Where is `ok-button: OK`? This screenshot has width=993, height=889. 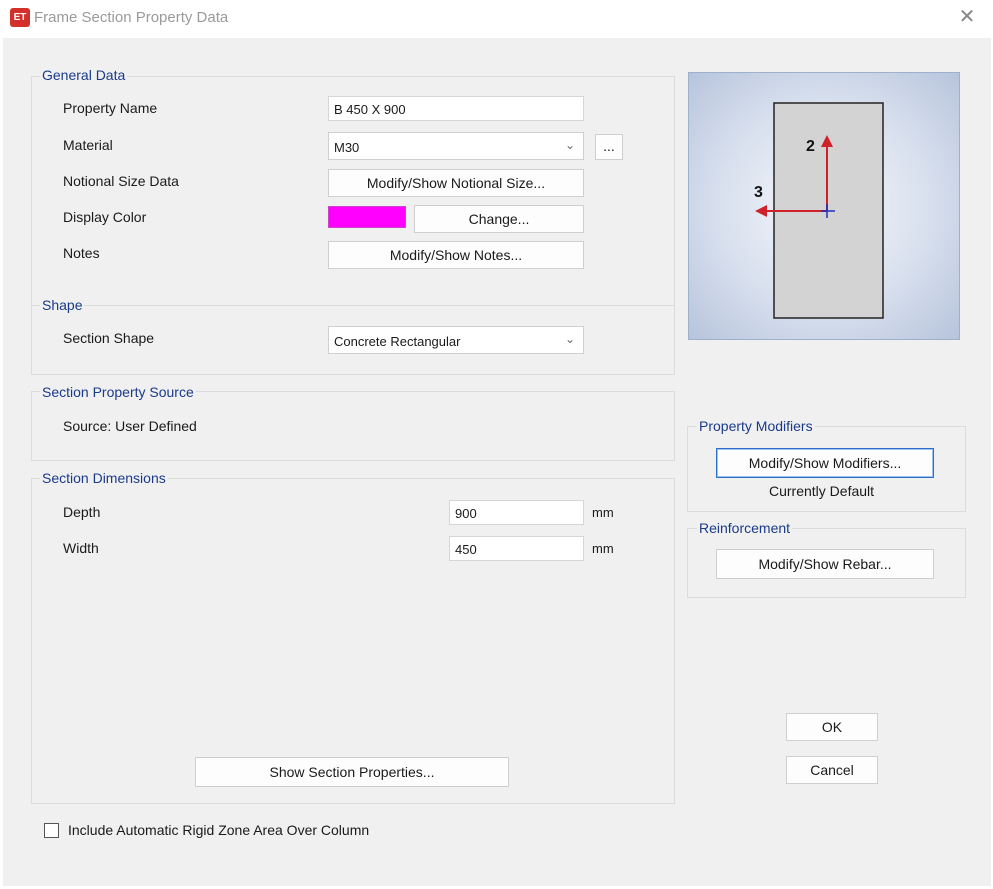 ok-button: OK is located at coordinates (832, 727).